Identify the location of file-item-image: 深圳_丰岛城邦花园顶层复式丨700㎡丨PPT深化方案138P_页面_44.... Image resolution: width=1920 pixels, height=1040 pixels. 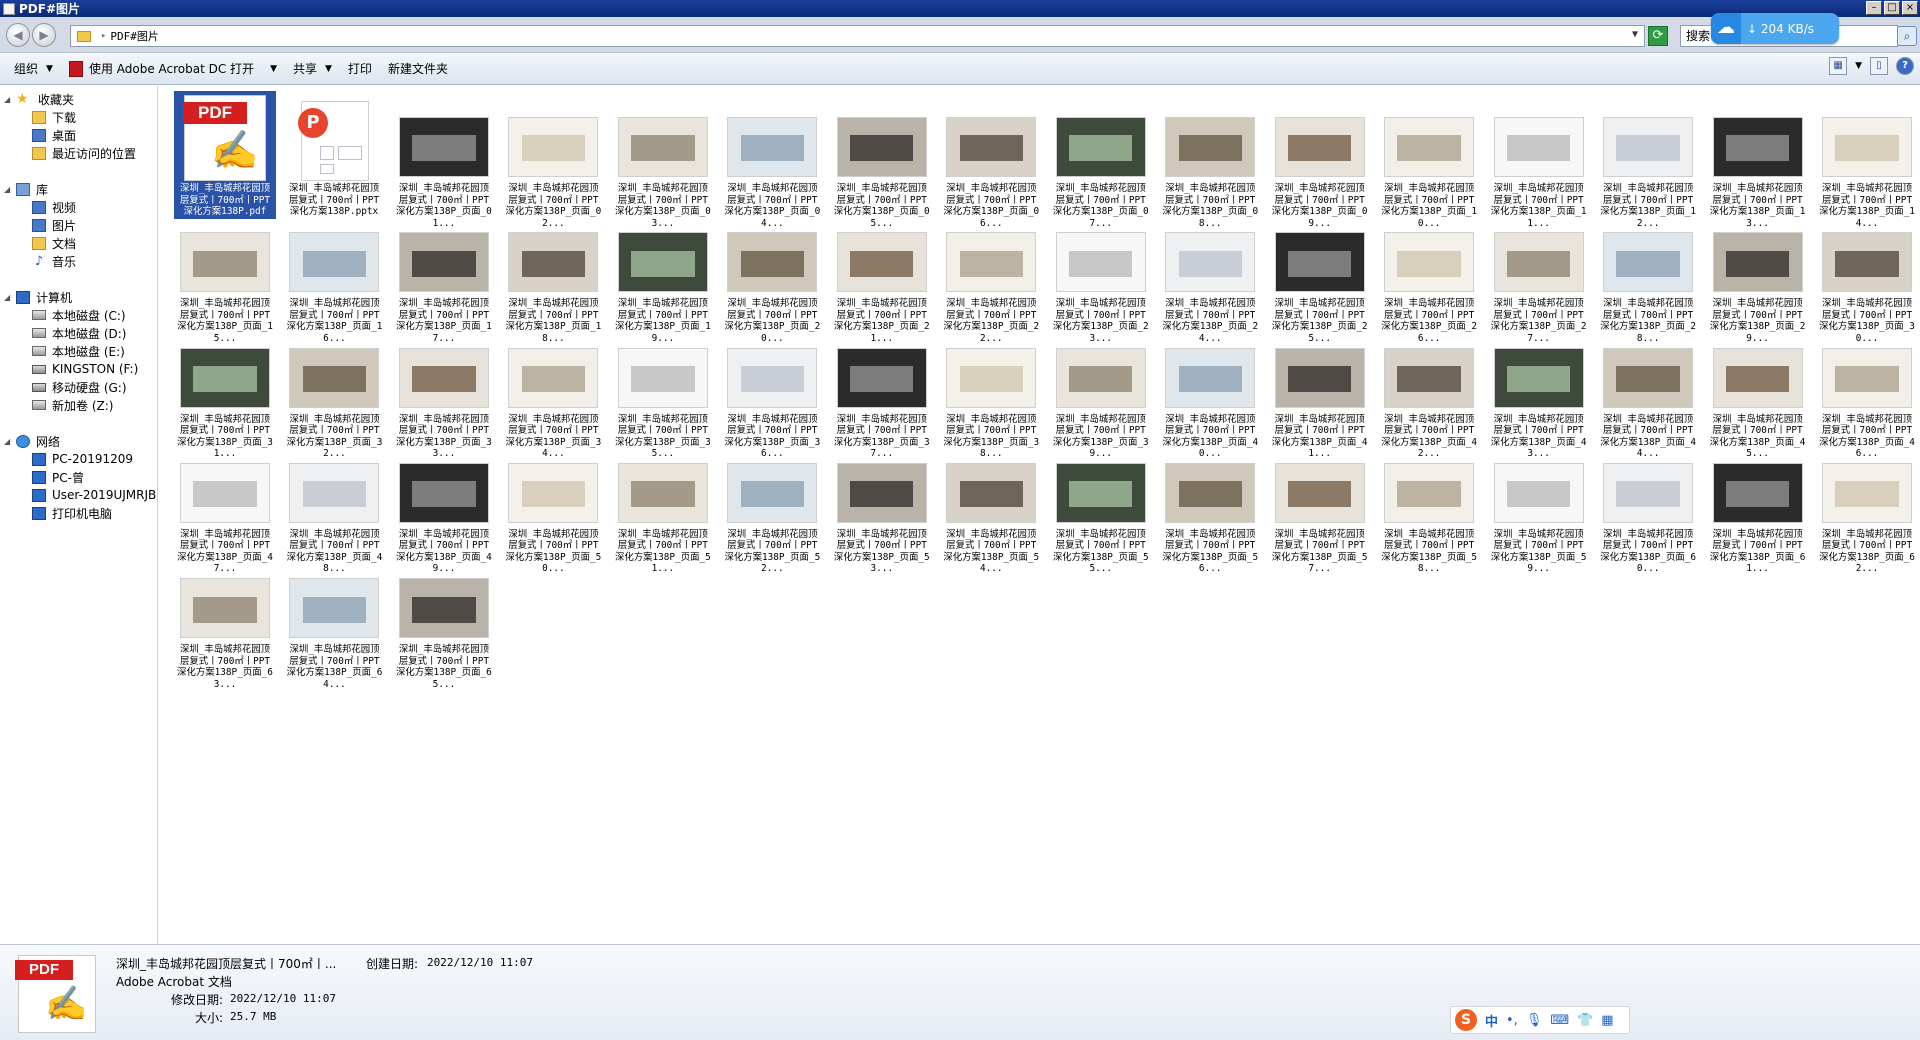
(1648, 390).